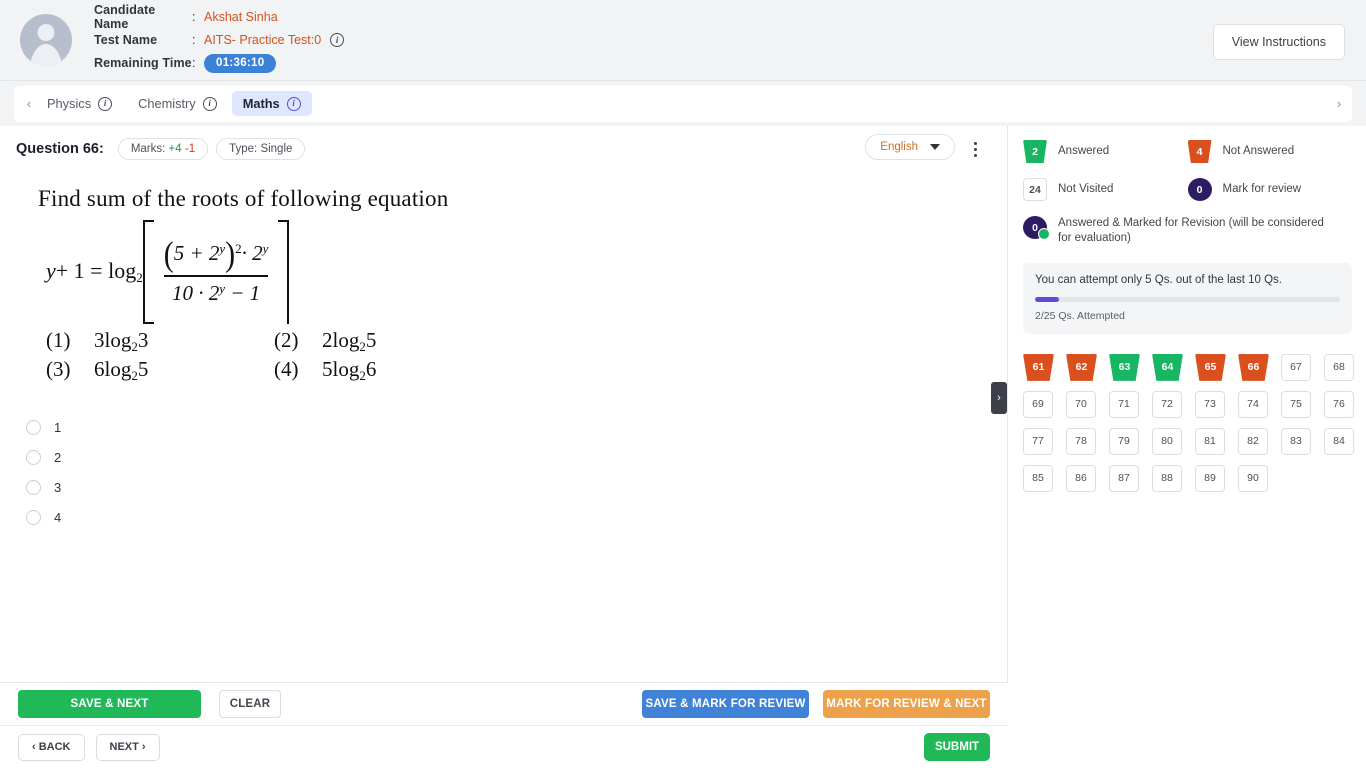 The image size is (1366, 768). What do you see at coordinates (1124, 441) in the screenshot?
I see `question-number-79: 79` at bounding box center [1124, 441].